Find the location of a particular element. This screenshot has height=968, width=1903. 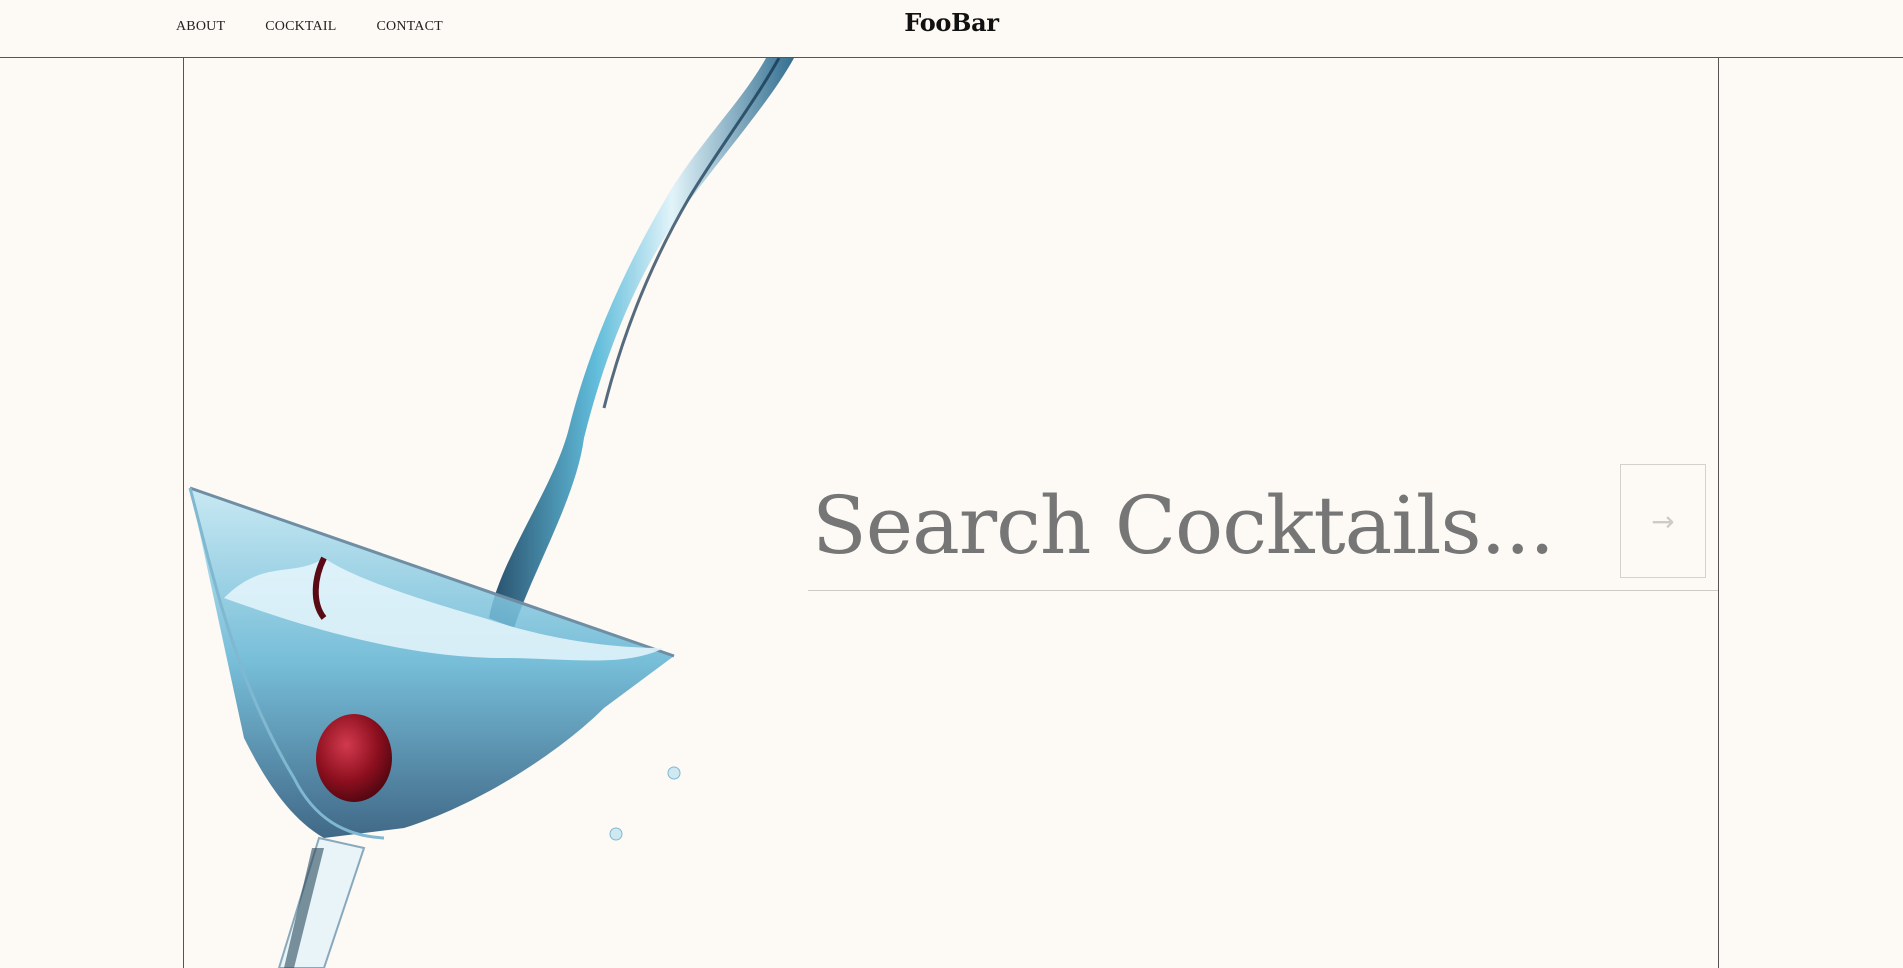

search-bar: → is located at coordinates (1263, 525).